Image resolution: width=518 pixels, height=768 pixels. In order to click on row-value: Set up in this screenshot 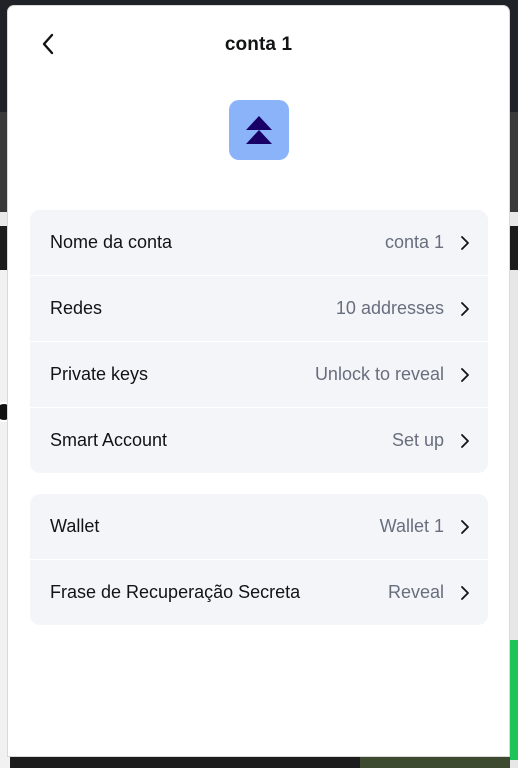, I will do `click(417, 440)`.